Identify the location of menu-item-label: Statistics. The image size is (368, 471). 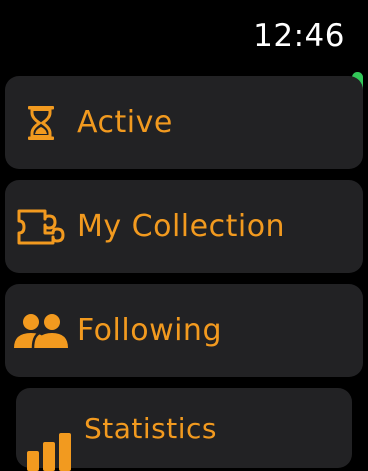
(150, 428).